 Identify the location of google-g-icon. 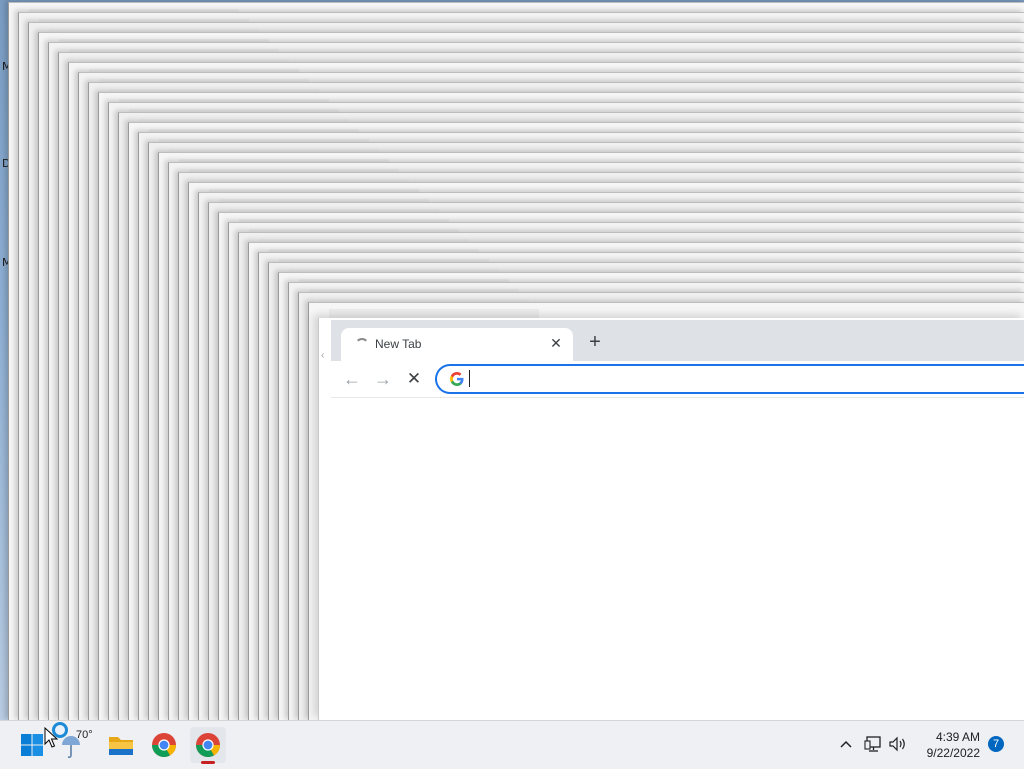
(457, 379).